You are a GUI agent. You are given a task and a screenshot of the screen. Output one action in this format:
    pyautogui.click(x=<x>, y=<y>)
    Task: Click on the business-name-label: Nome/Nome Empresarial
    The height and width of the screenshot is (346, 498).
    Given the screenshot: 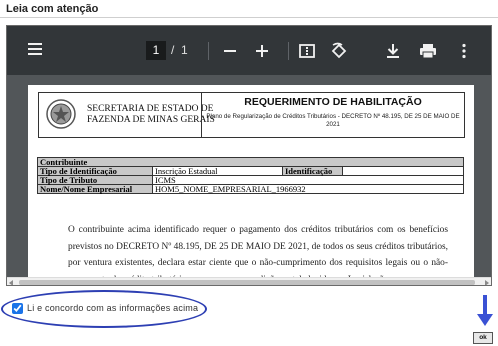 What is the action you would take?
    pyautogui.click(x=95, y=189)
    